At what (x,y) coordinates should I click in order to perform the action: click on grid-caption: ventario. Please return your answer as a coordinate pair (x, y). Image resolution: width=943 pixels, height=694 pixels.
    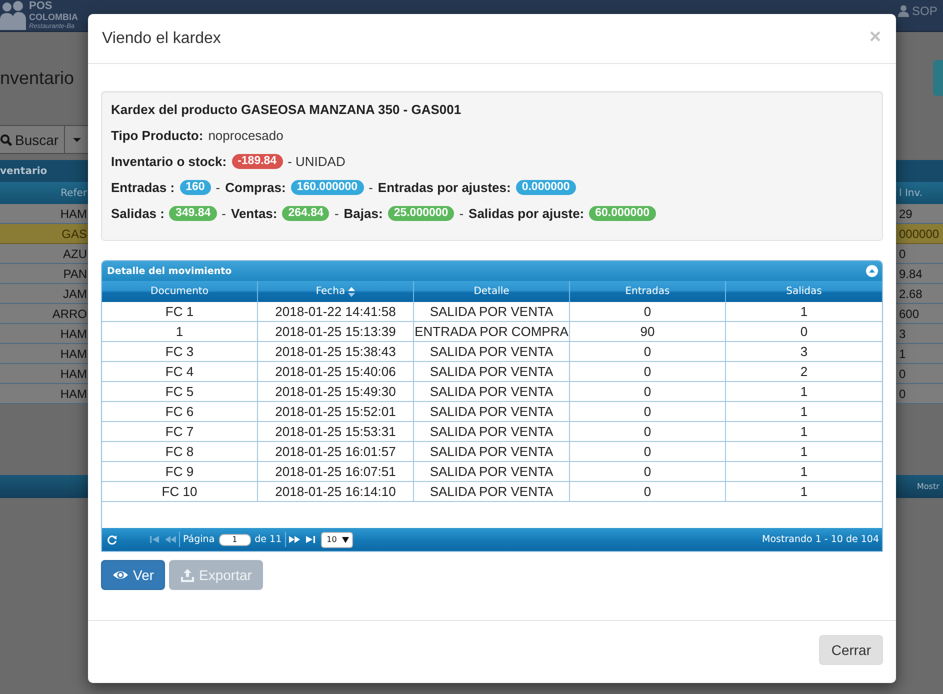
    Looking at the image, I should click on (24, 171).